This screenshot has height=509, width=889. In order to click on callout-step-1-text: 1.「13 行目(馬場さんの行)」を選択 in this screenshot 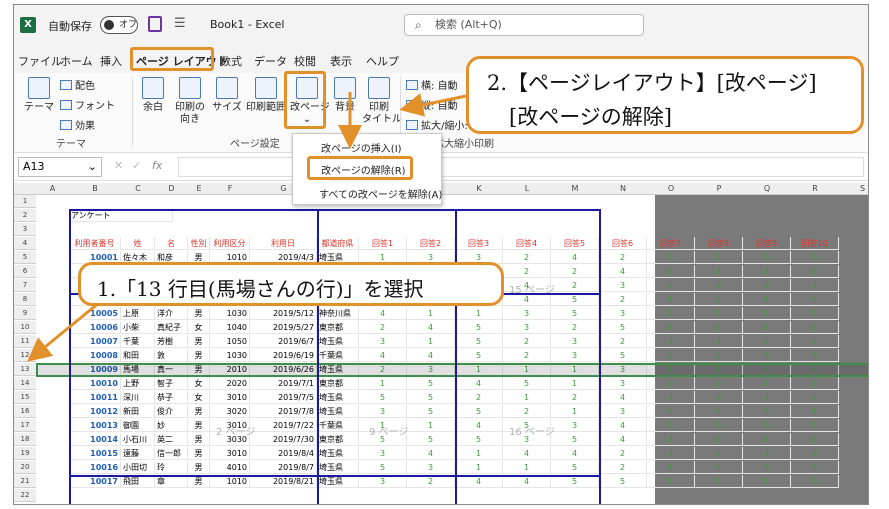, I will do `click(260, 289)`.